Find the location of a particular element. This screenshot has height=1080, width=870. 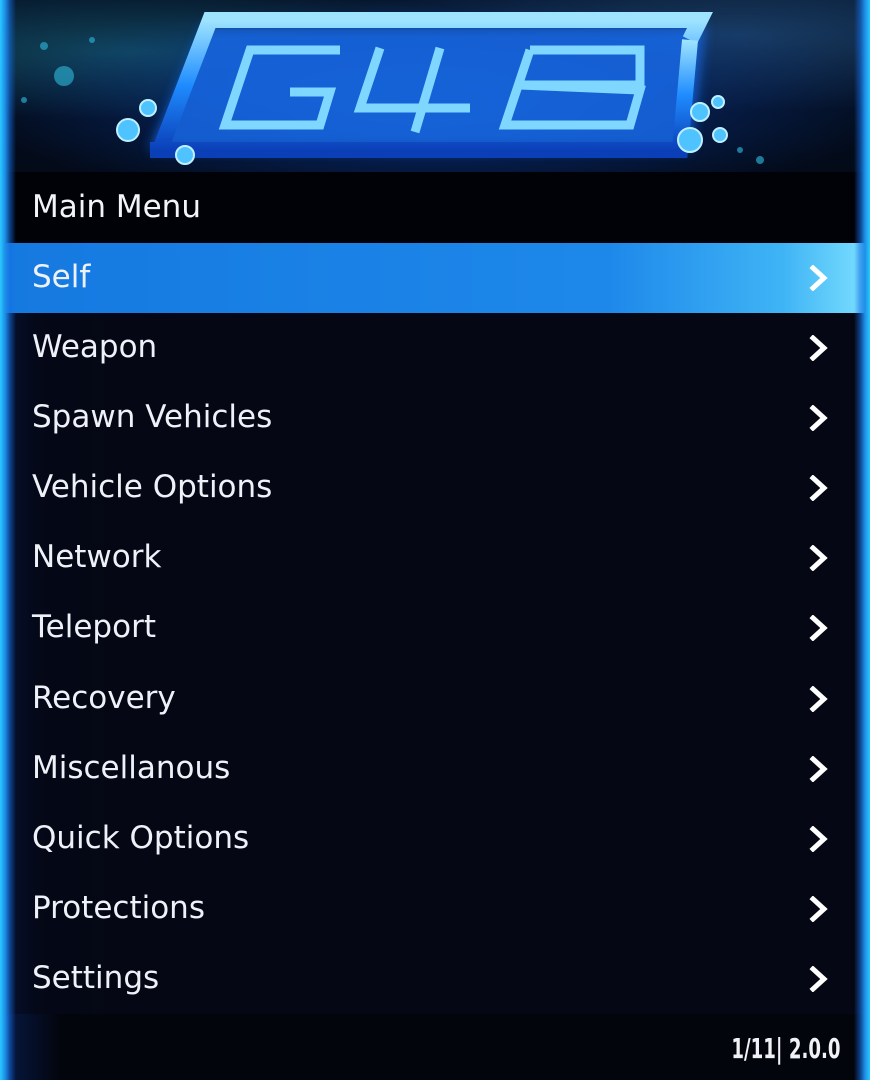

menu-item-settings: Settings is located at coordinates (435, 979).